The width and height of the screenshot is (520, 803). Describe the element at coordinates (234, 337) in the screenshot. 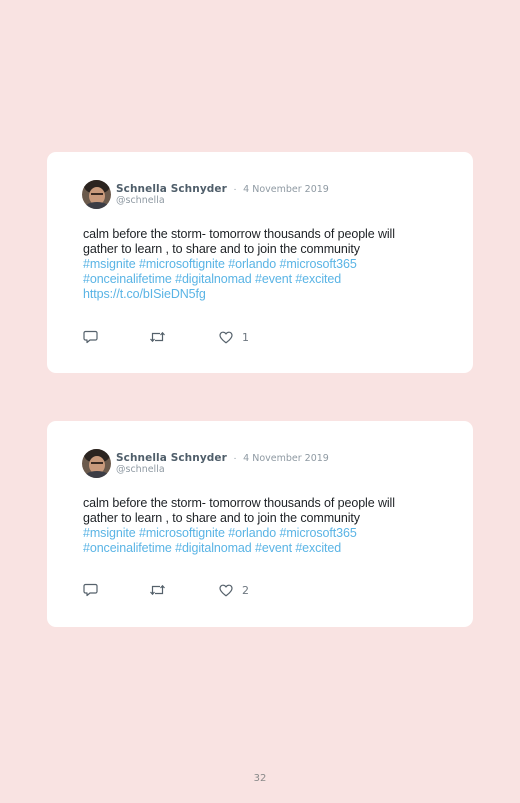

I see `like-button: 1` at that location.